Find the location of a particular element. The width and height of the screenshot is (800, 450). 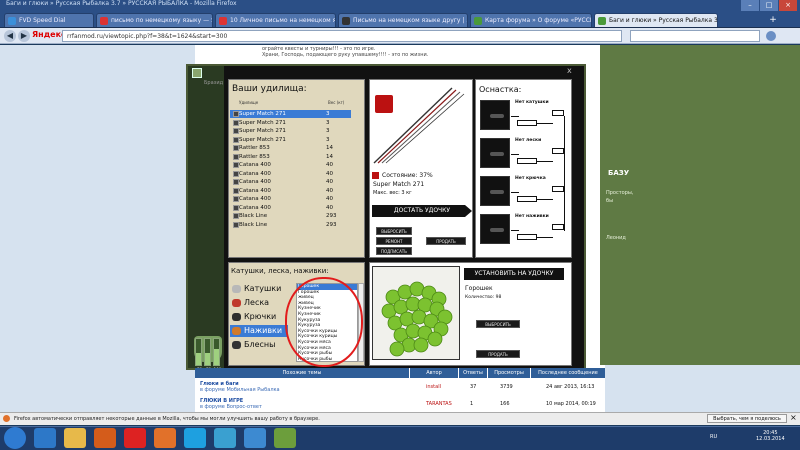

category-item: Катушки is located at coordinates (259, 289).